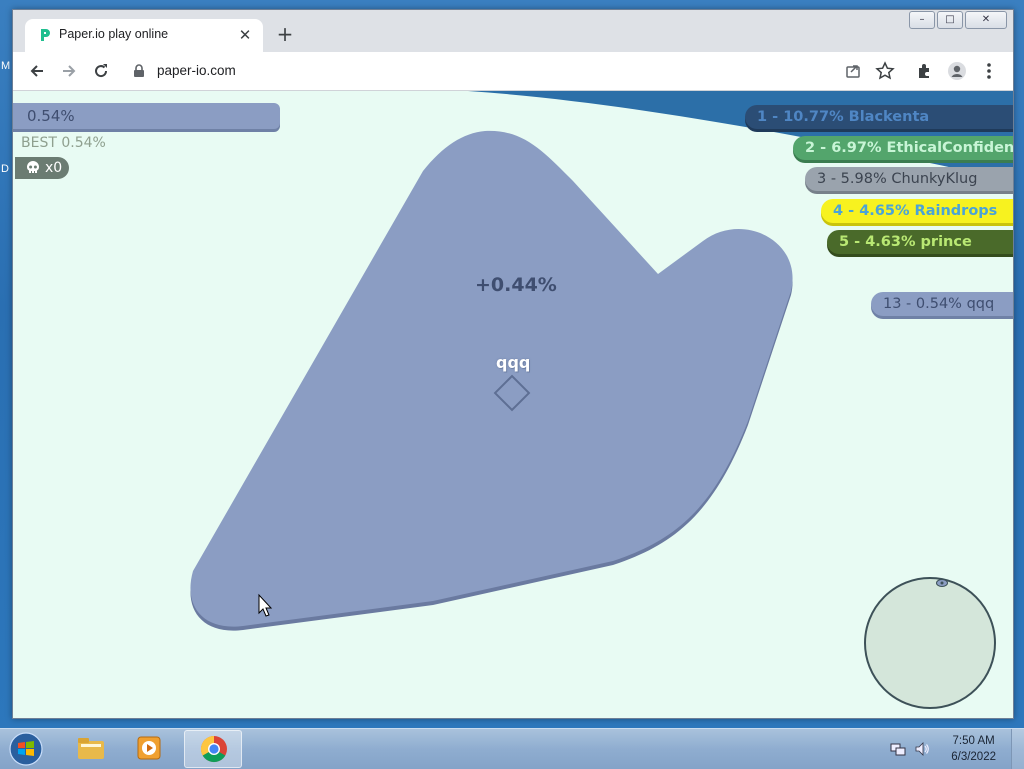  Describe the element at coordinates (6, 66) in the screenshot. I see `desktop-icon-label: M` at that location.